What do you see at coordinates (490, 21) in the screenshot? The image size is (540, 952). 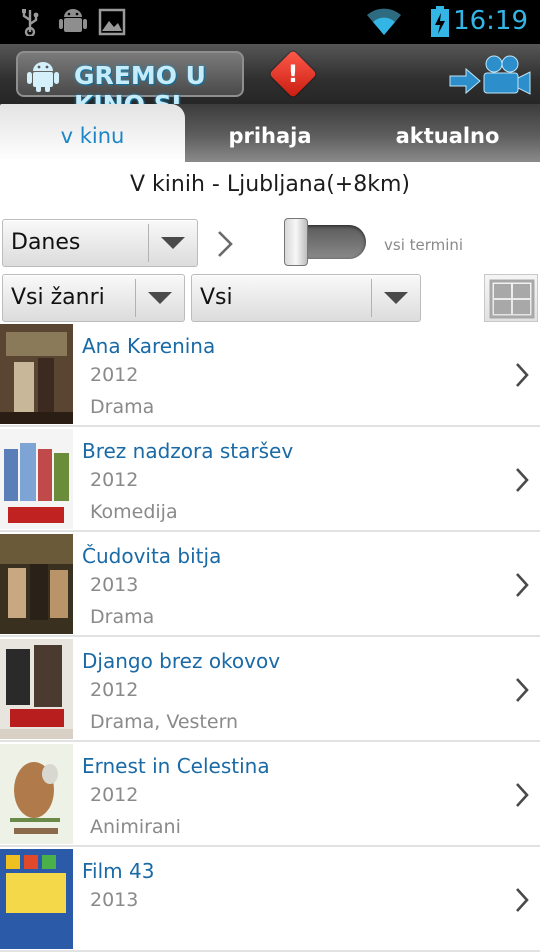 I see `status-clock: 16:19` at bounding box center [490, 21].